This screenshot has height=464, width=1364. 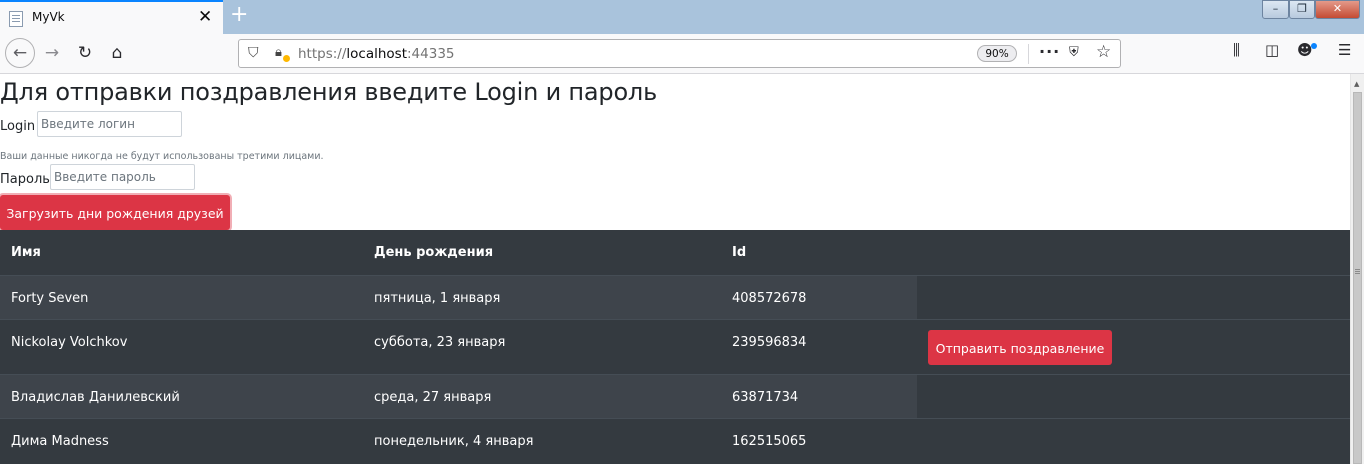 I want to click on window-minimize-button: –, so click(x=1275, y=9).